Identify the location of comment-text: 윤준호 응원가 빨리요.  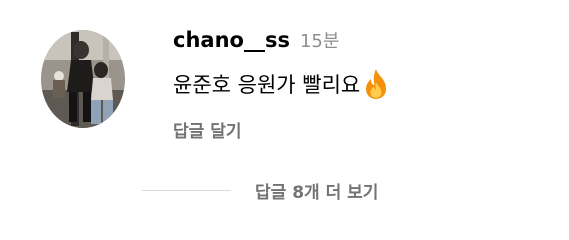
(281, 84).